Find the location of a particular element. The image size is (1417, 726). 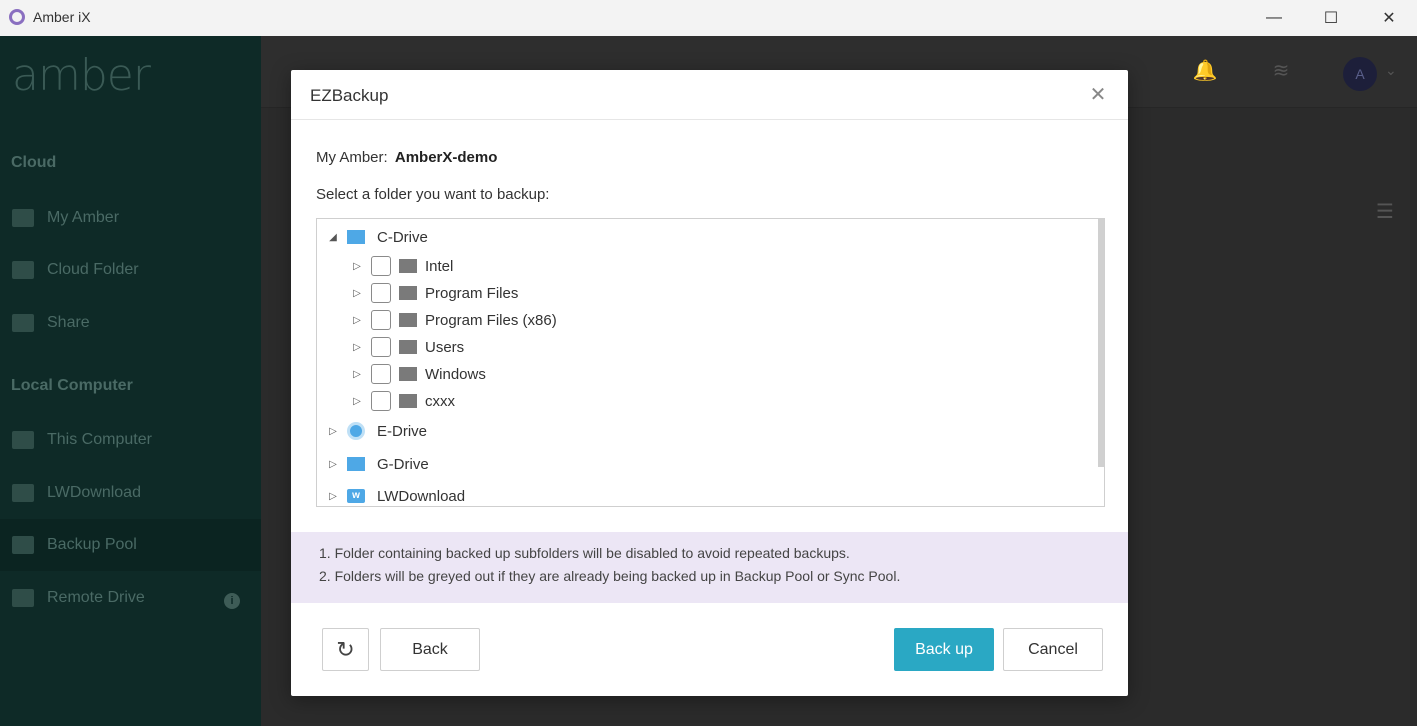

dialog-header: EZBackup ✕ is located at coordinates (709, 95).